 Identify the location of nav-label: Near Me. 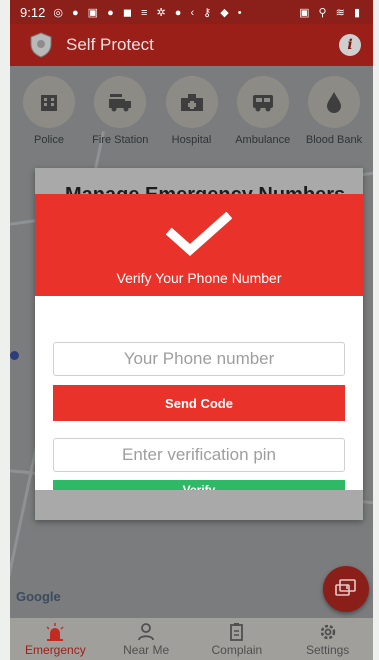
(146, 649).